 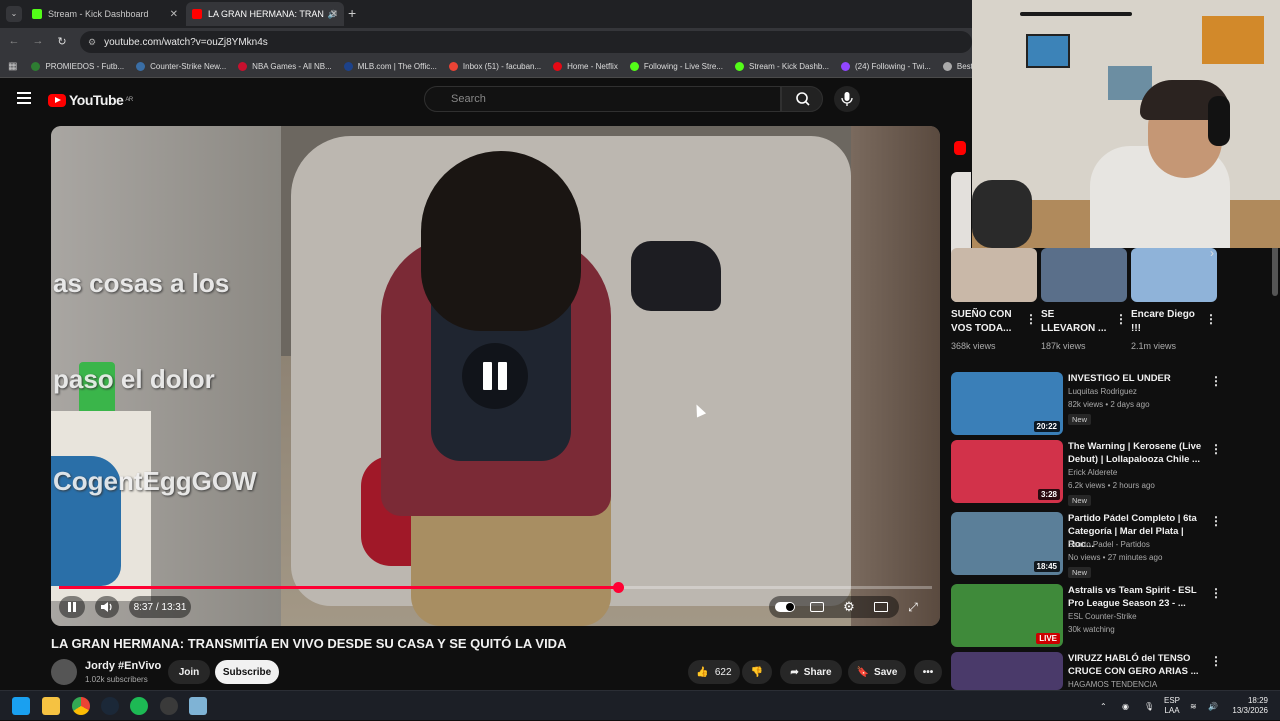 What do you see at coordinates (14, 14) in the screenshot?
I see `tab-search-dropdown-icon: ⌄` at bounding box center [14, 14].